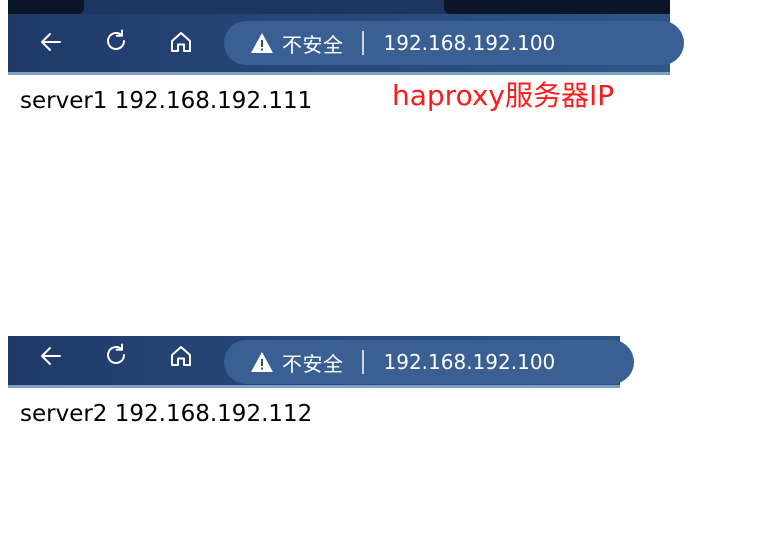  I want to click on page-content: server1 192.168.192.111, so click(166, 101).